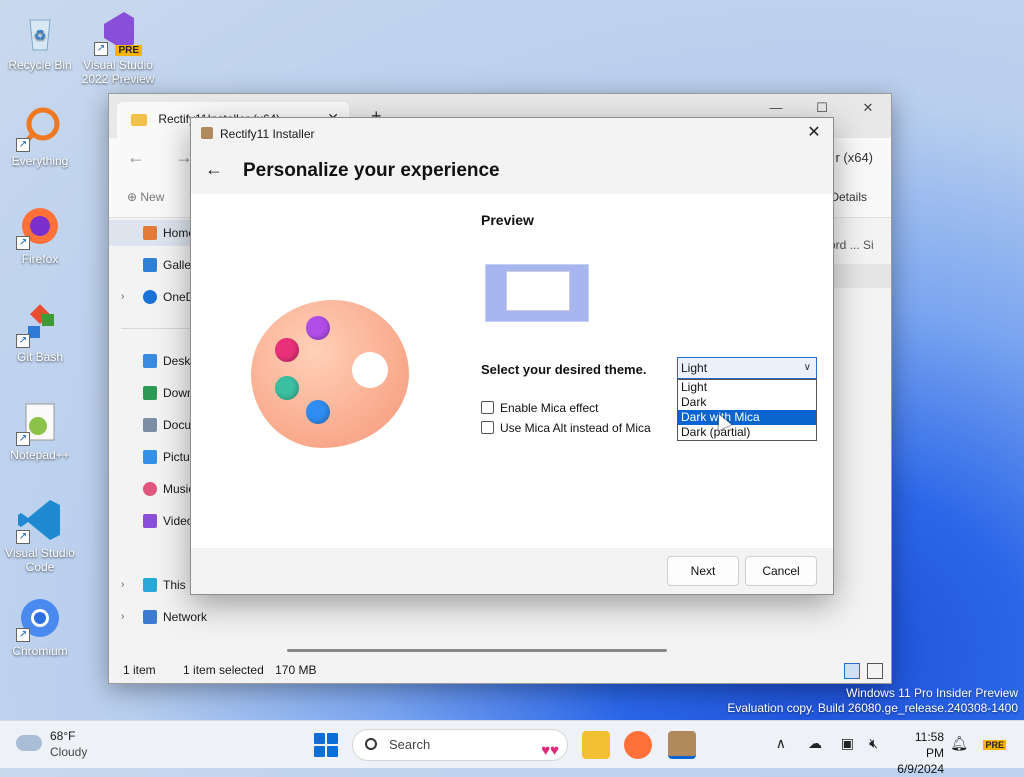 The width and height of the screenshot is (1024, 777). What do you see at coordinates (477, 650) in the screenshot?
I see `scrollbar-thumb` at bounding box center [477, 650].